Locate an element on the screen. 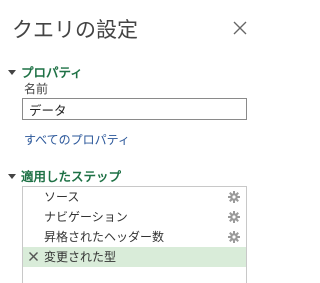 The image size is (320, 283). properties-header-label: プロパティ is located at coordinates (52, 72).